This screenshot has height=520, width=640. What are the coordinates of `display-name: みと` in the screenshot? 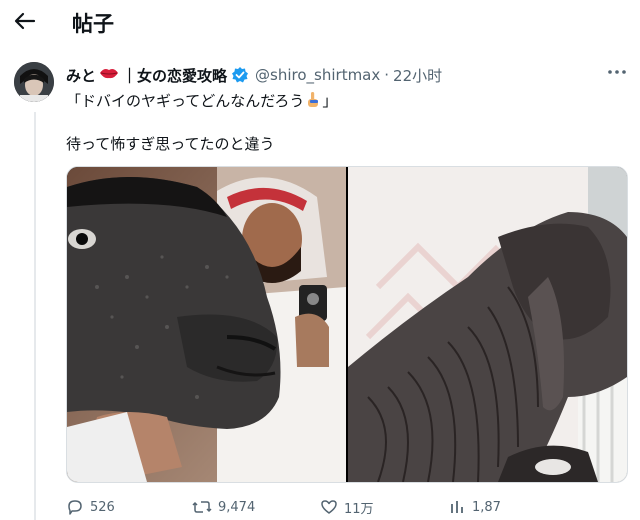 It's located at (81, 75).